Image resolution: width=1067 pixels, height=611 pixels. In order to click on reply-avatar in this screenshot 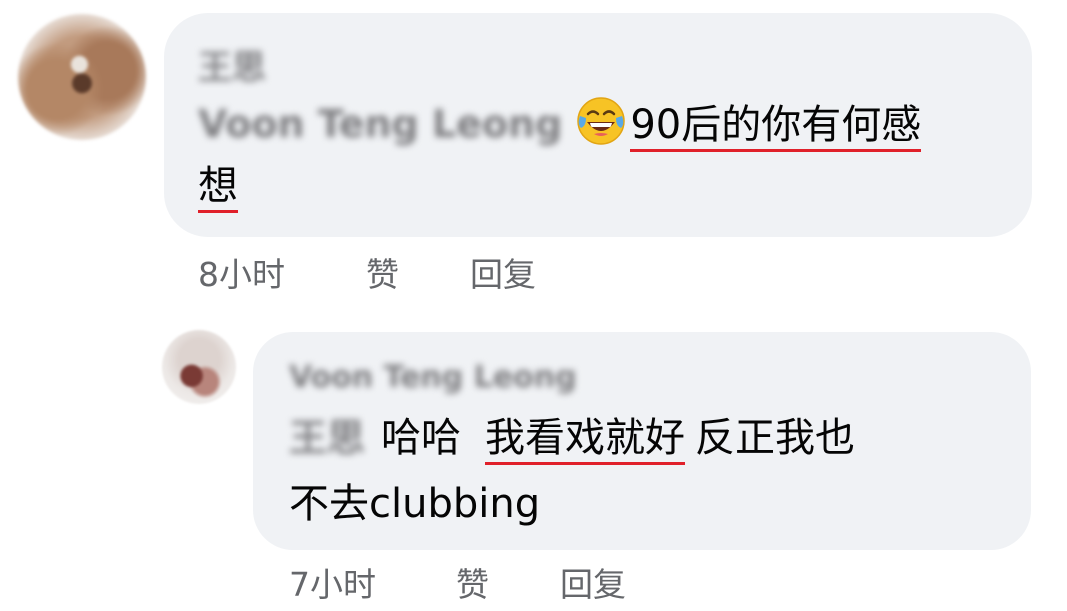, I will do `click(199, 367)`.